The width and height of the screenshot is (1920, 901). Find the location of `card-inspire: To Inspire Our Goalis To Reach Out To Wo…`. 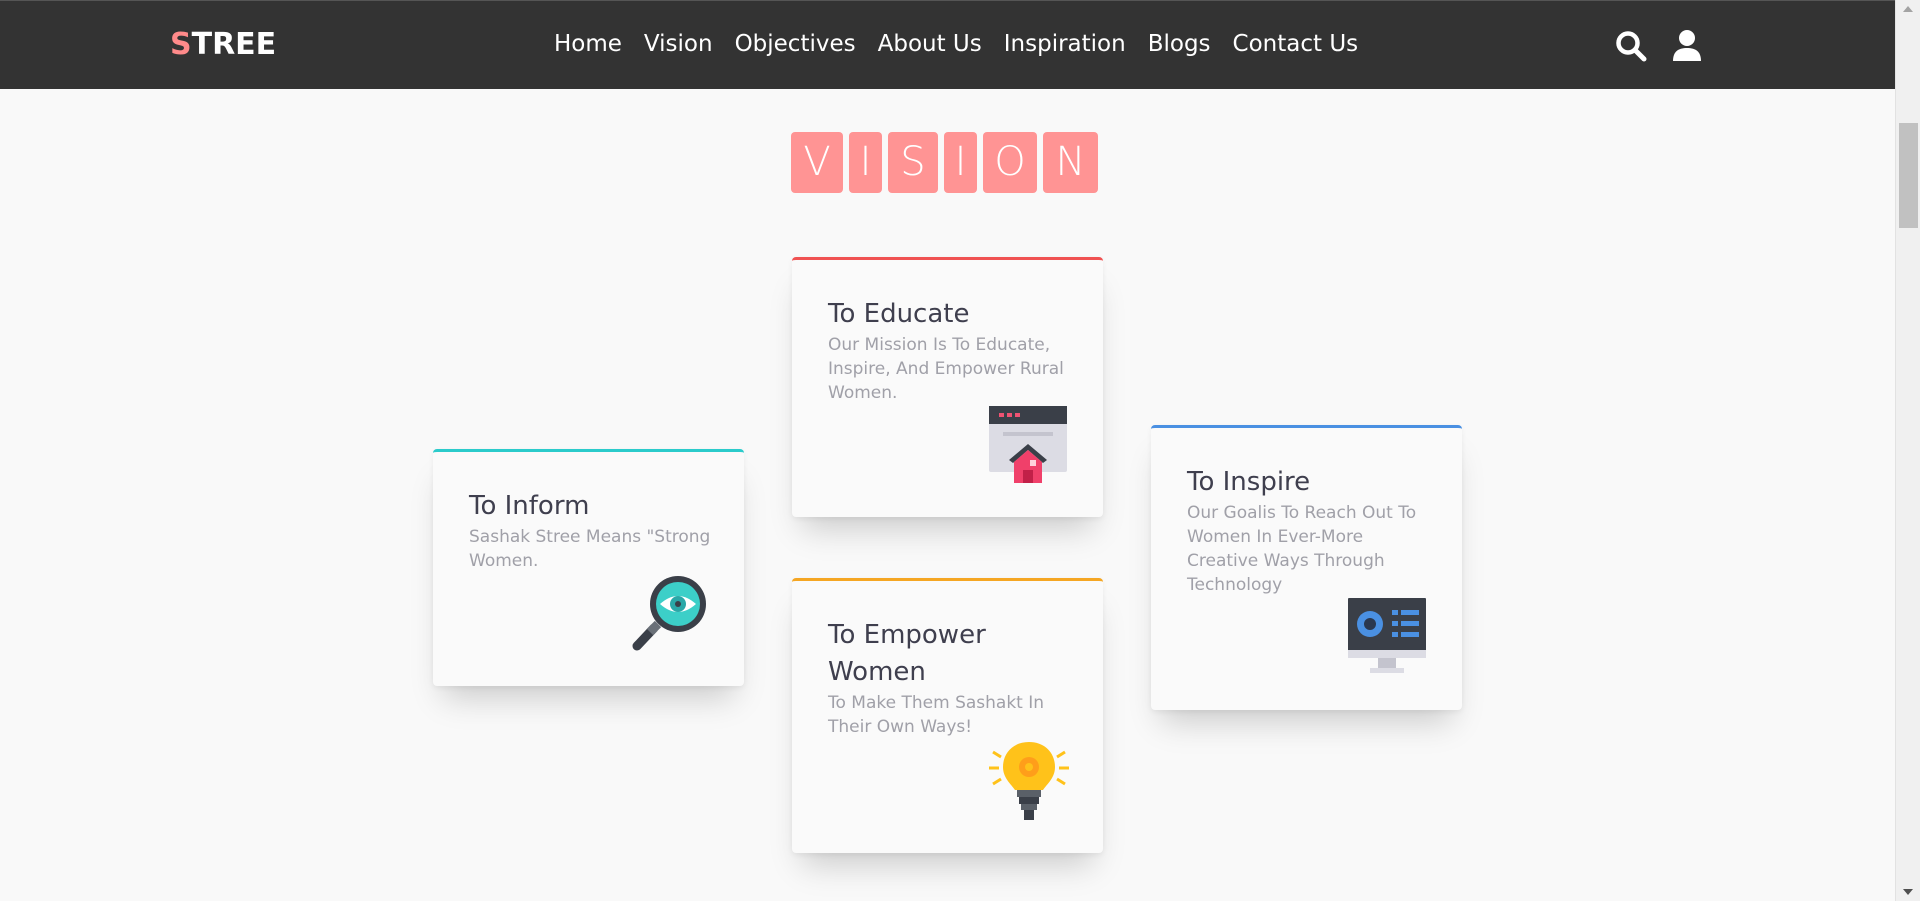

card-inspire: To Inspire Our Goalis To Reach Out To Wo… is located at coordinates (1306, 567).